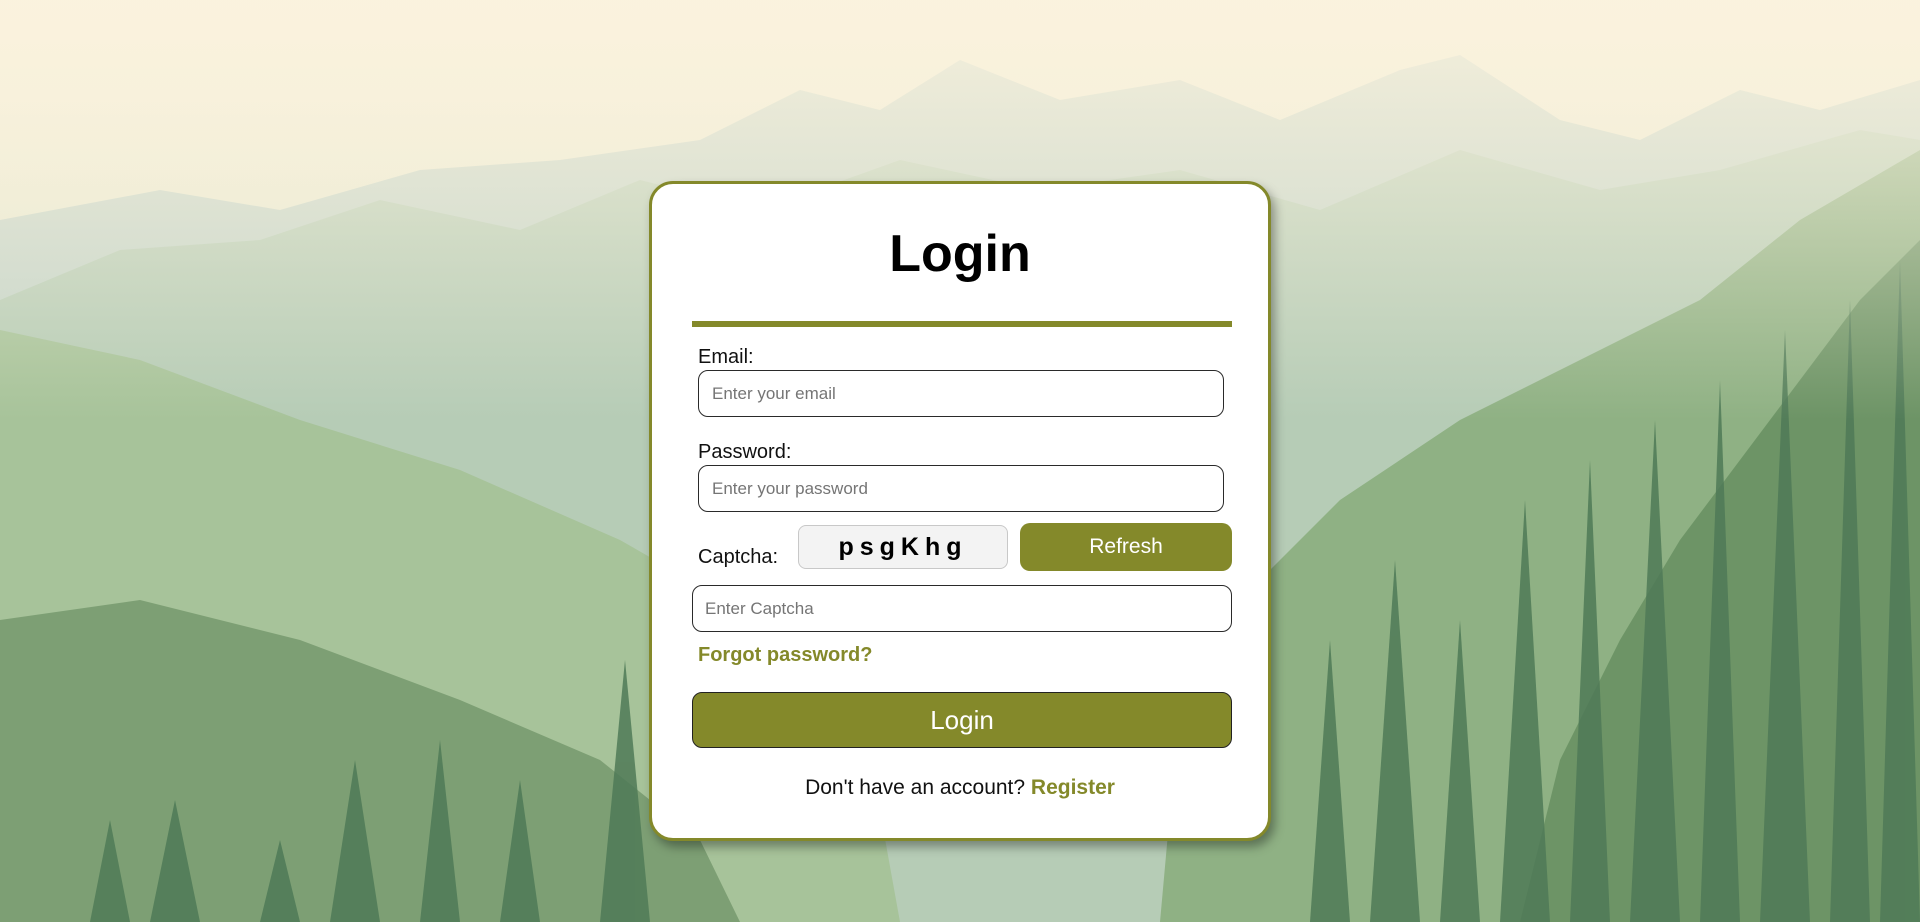 The image size is (1920, 922). What do you see at coordinates (1073, 787) in the screenshot?
I see `register-link: Register` at bounding box center [1073, 787].